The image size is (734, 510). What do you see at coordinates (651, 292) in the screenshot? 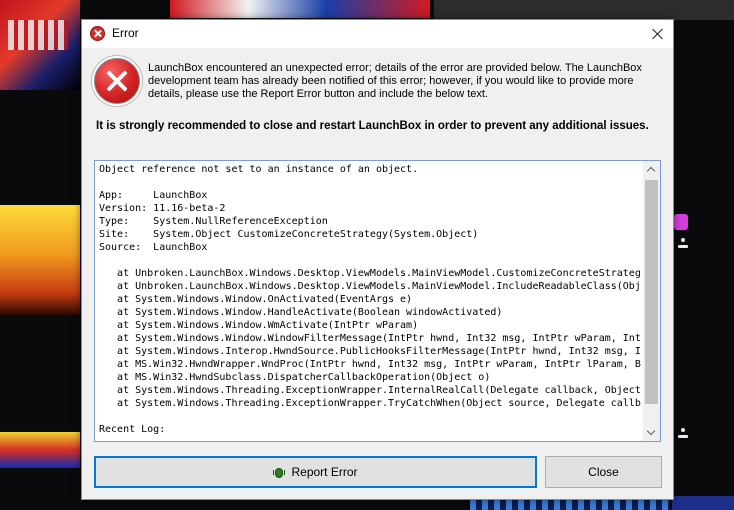
I see `scrollbar-thumb` at bounding box center [651, 292].